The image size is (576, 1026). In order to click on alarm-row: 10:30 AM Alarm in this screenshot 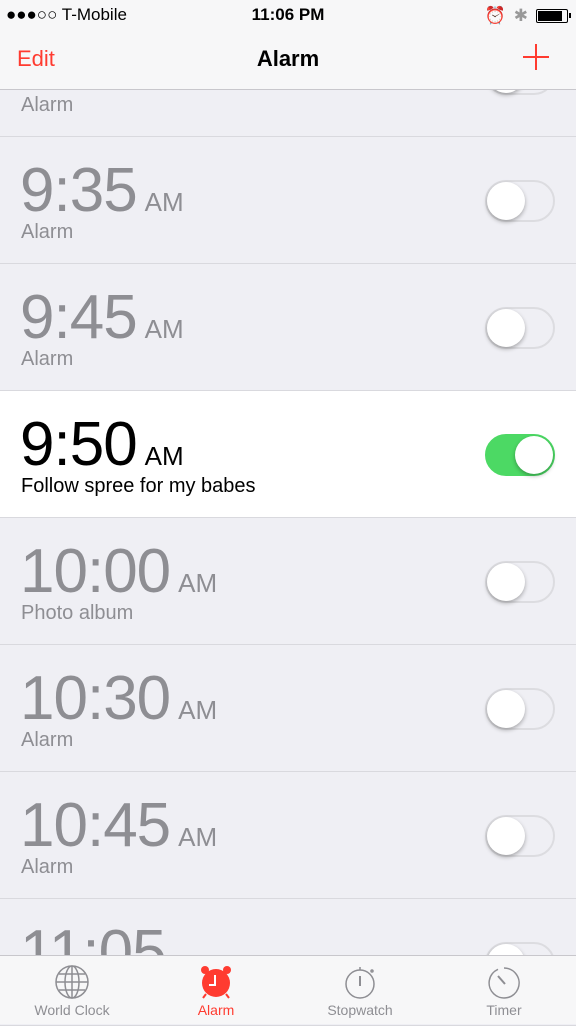, I will do `click(288, 708)`.